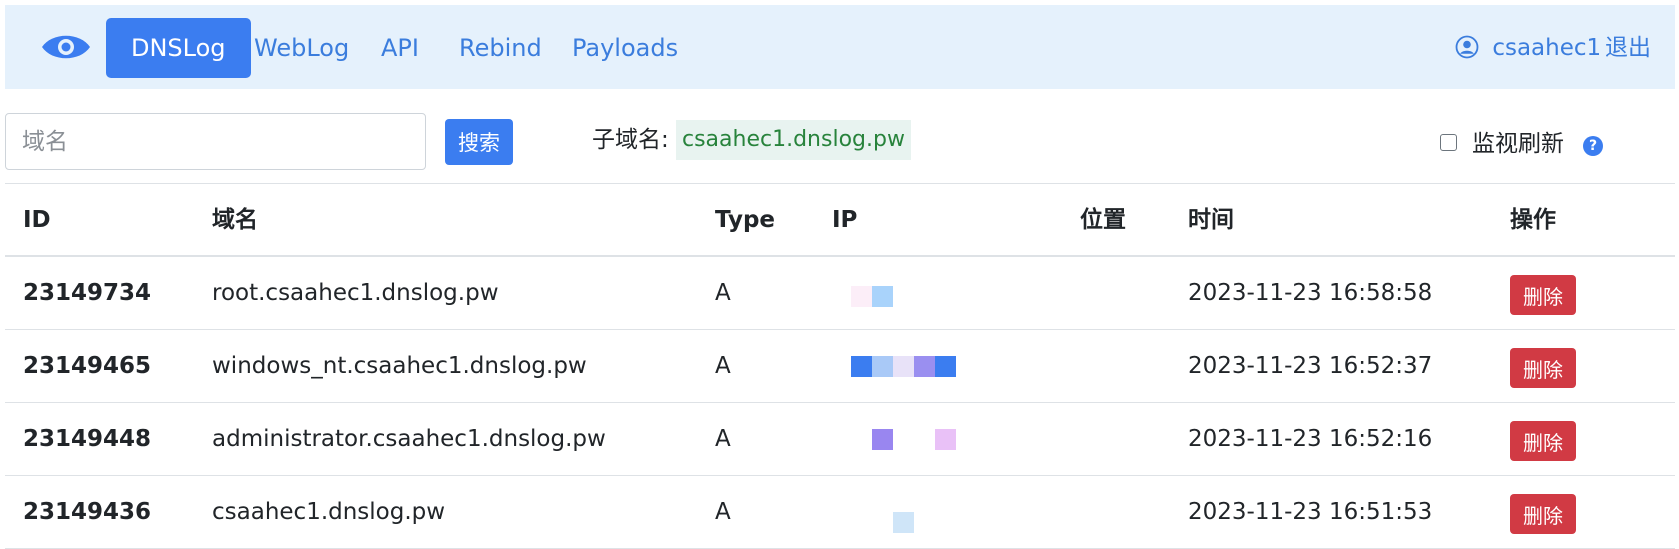  Describe the element at coordinates (301, 48) in the screenshot. I see `nav-weblog: WebLog` at that location.